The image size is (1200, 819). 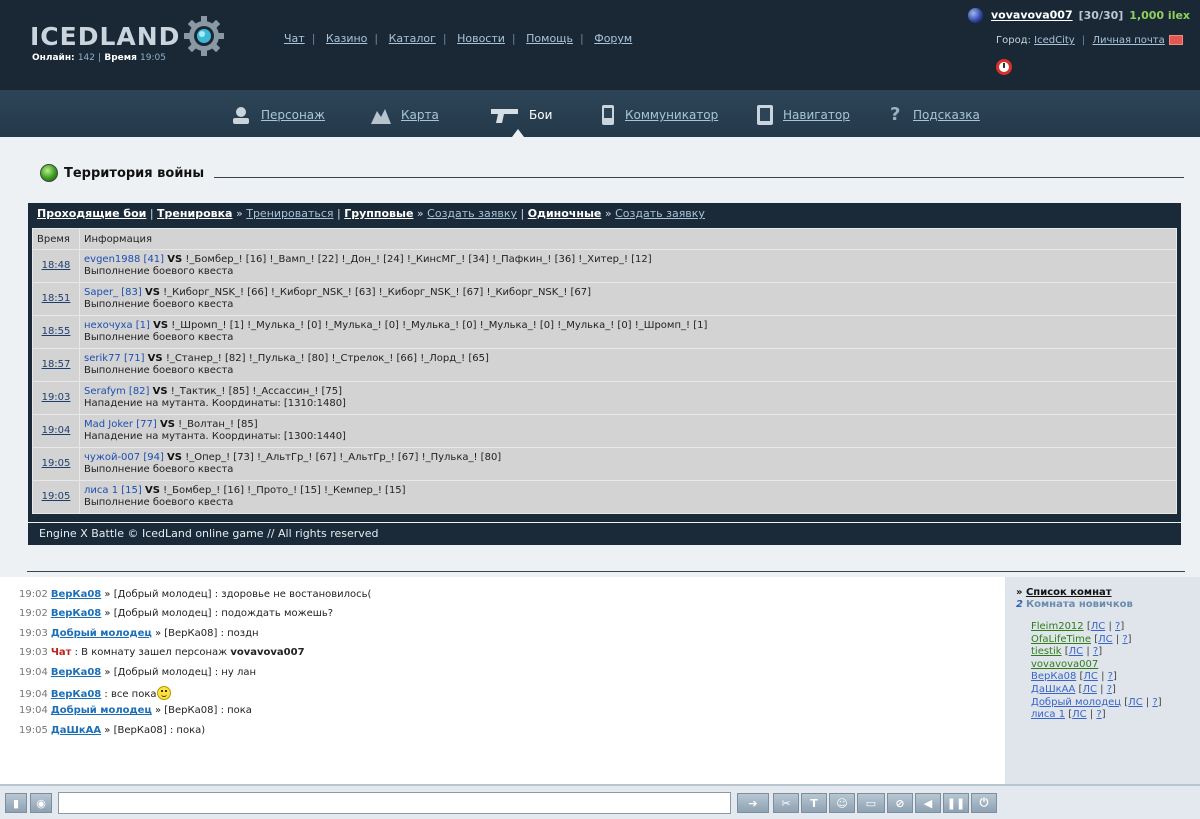 I want to click on tab-group: Групповые, so click(x=378, y=213).